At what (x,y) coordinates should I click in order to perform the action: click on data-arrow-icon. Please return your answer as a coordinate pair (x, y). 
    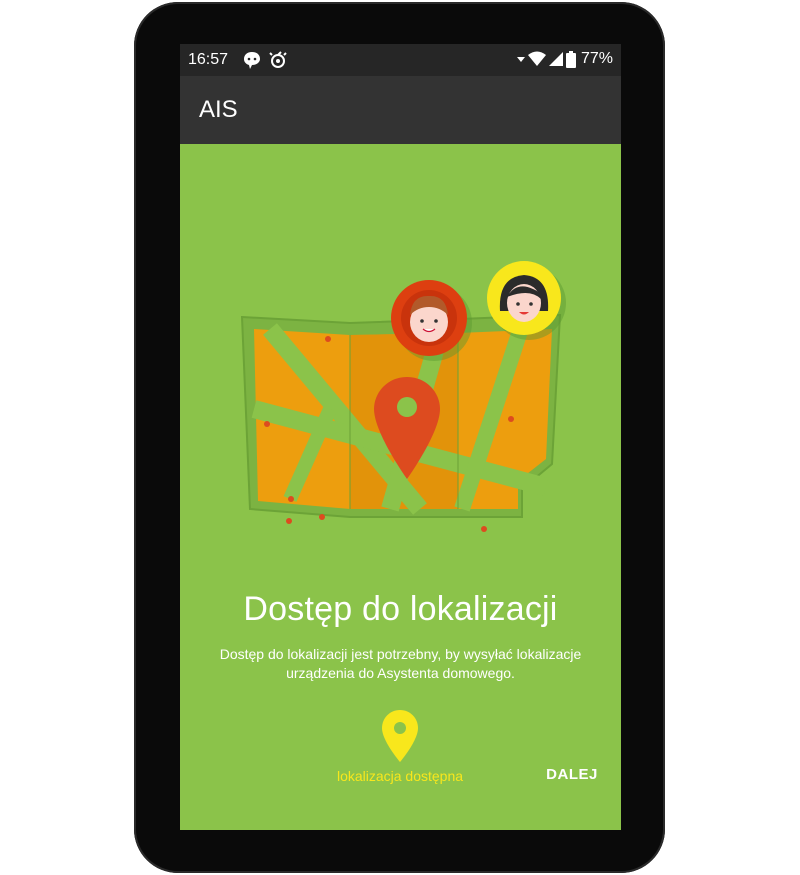
    Looking at the image, I should click on (520, 59).